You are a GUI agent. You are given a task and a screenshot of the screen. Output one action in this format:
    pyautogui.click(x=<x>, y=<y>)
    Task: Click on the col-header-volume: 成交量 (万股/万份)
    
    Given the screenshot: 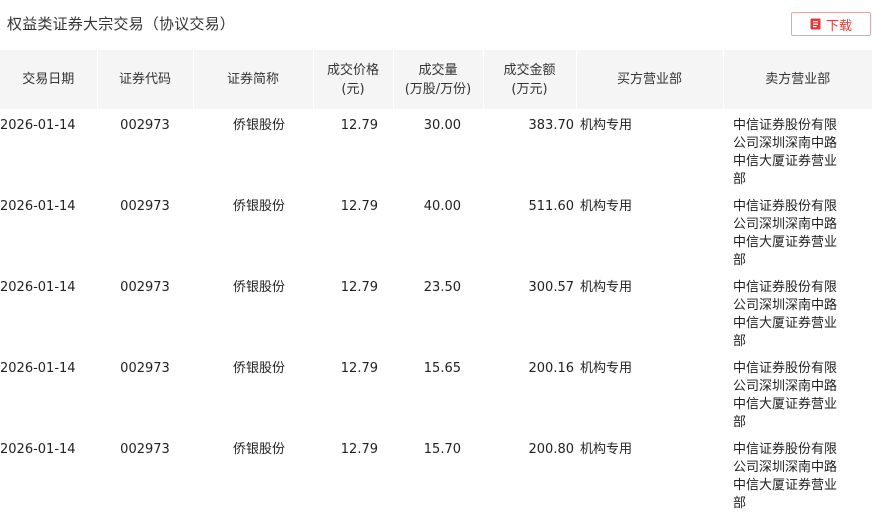 What is the action you would take?
    pyautogui.click(x=438, y=79)
    